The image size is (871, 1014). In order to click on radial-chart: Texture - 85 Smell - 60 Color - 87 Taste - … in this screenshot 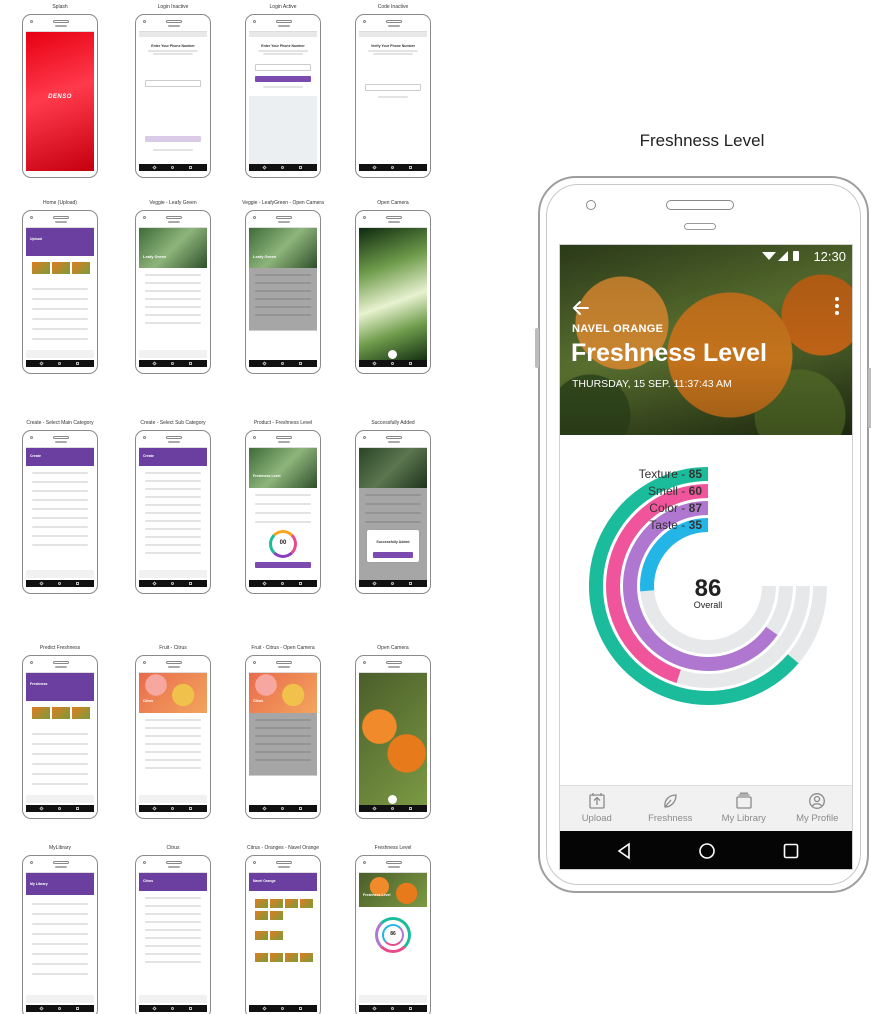, I will do `click(708, 586)`.